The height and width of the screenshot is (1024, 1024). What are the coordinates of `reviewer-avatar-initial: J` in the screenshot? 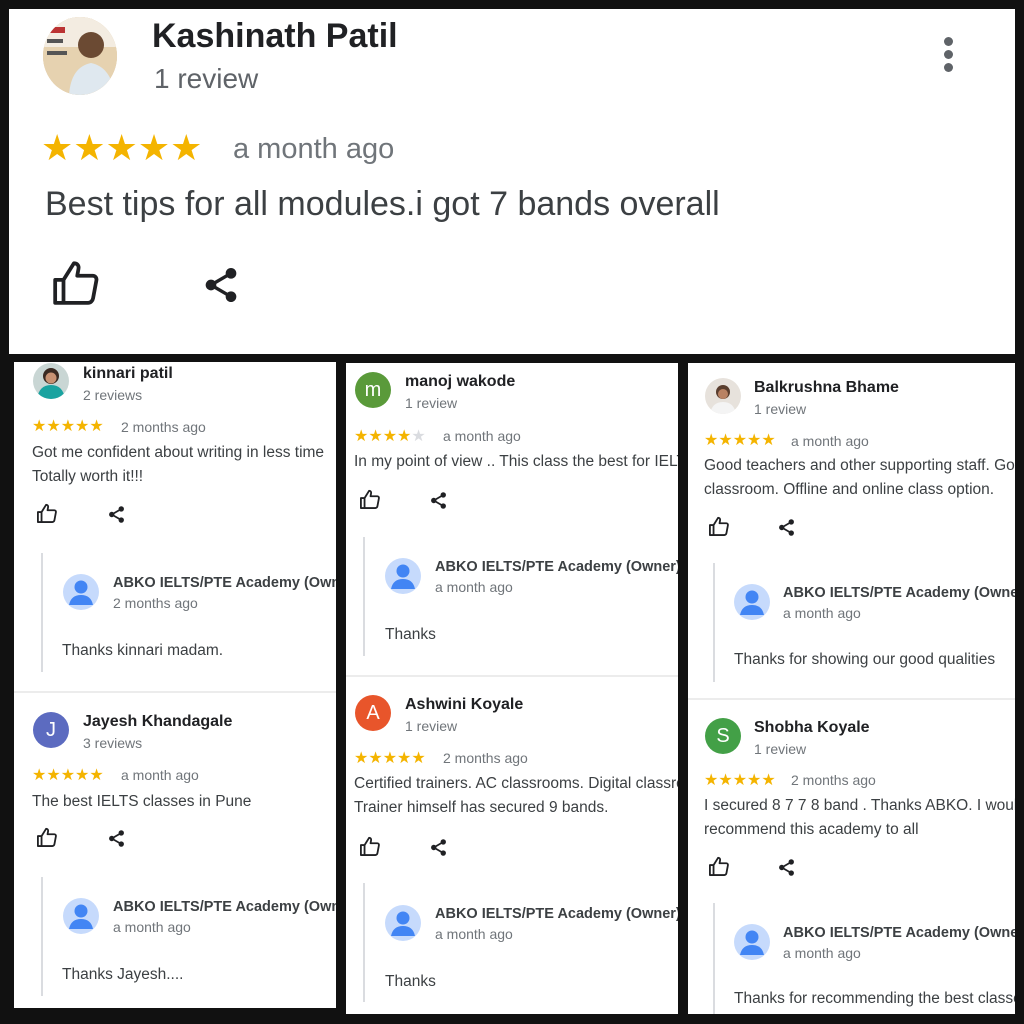 It's located at (51, 730).